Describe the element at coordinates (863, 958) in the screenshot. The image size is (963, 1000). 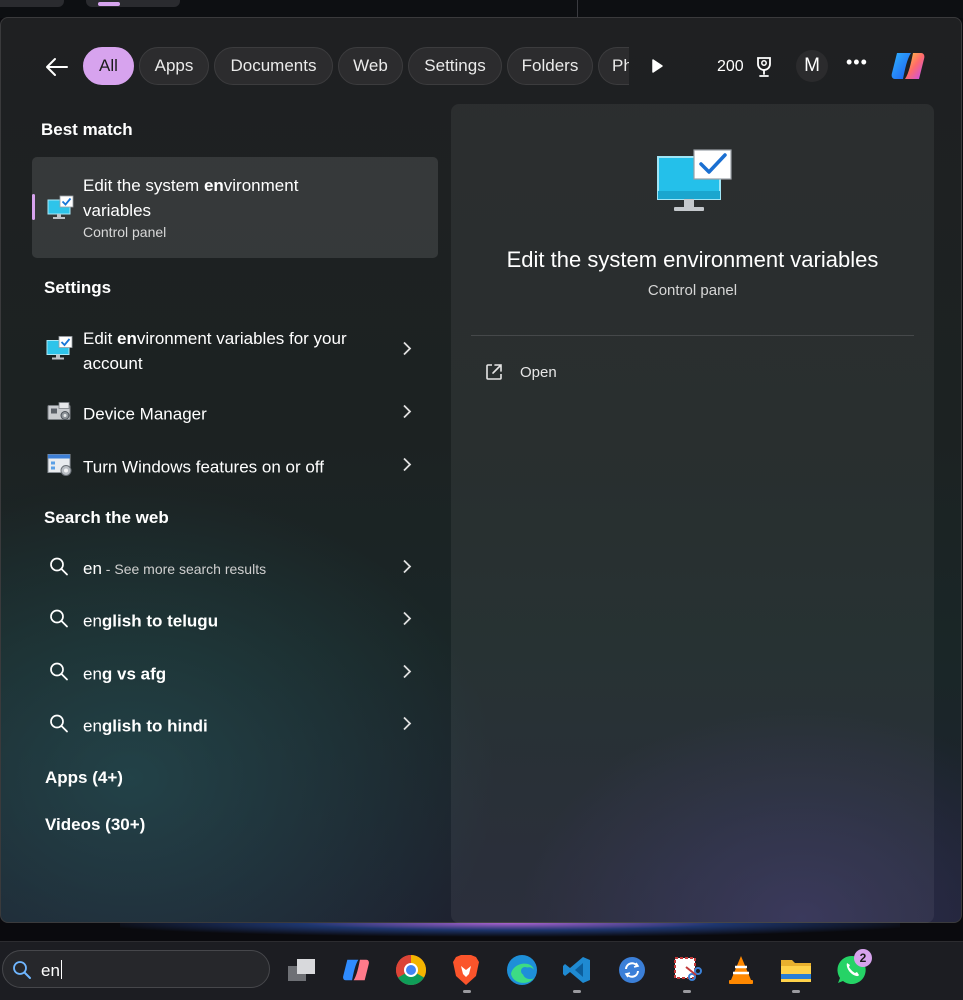
I see `notification-badge: 2` at that location.